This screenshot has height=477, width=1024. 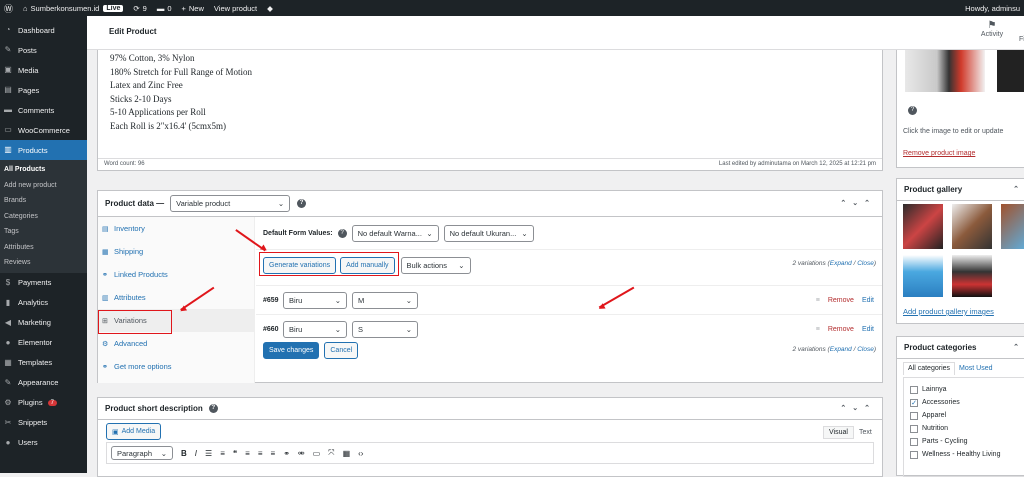 I want to click on box-controls-icon: ⌃⌄⌃, so click(x=858, y=408).